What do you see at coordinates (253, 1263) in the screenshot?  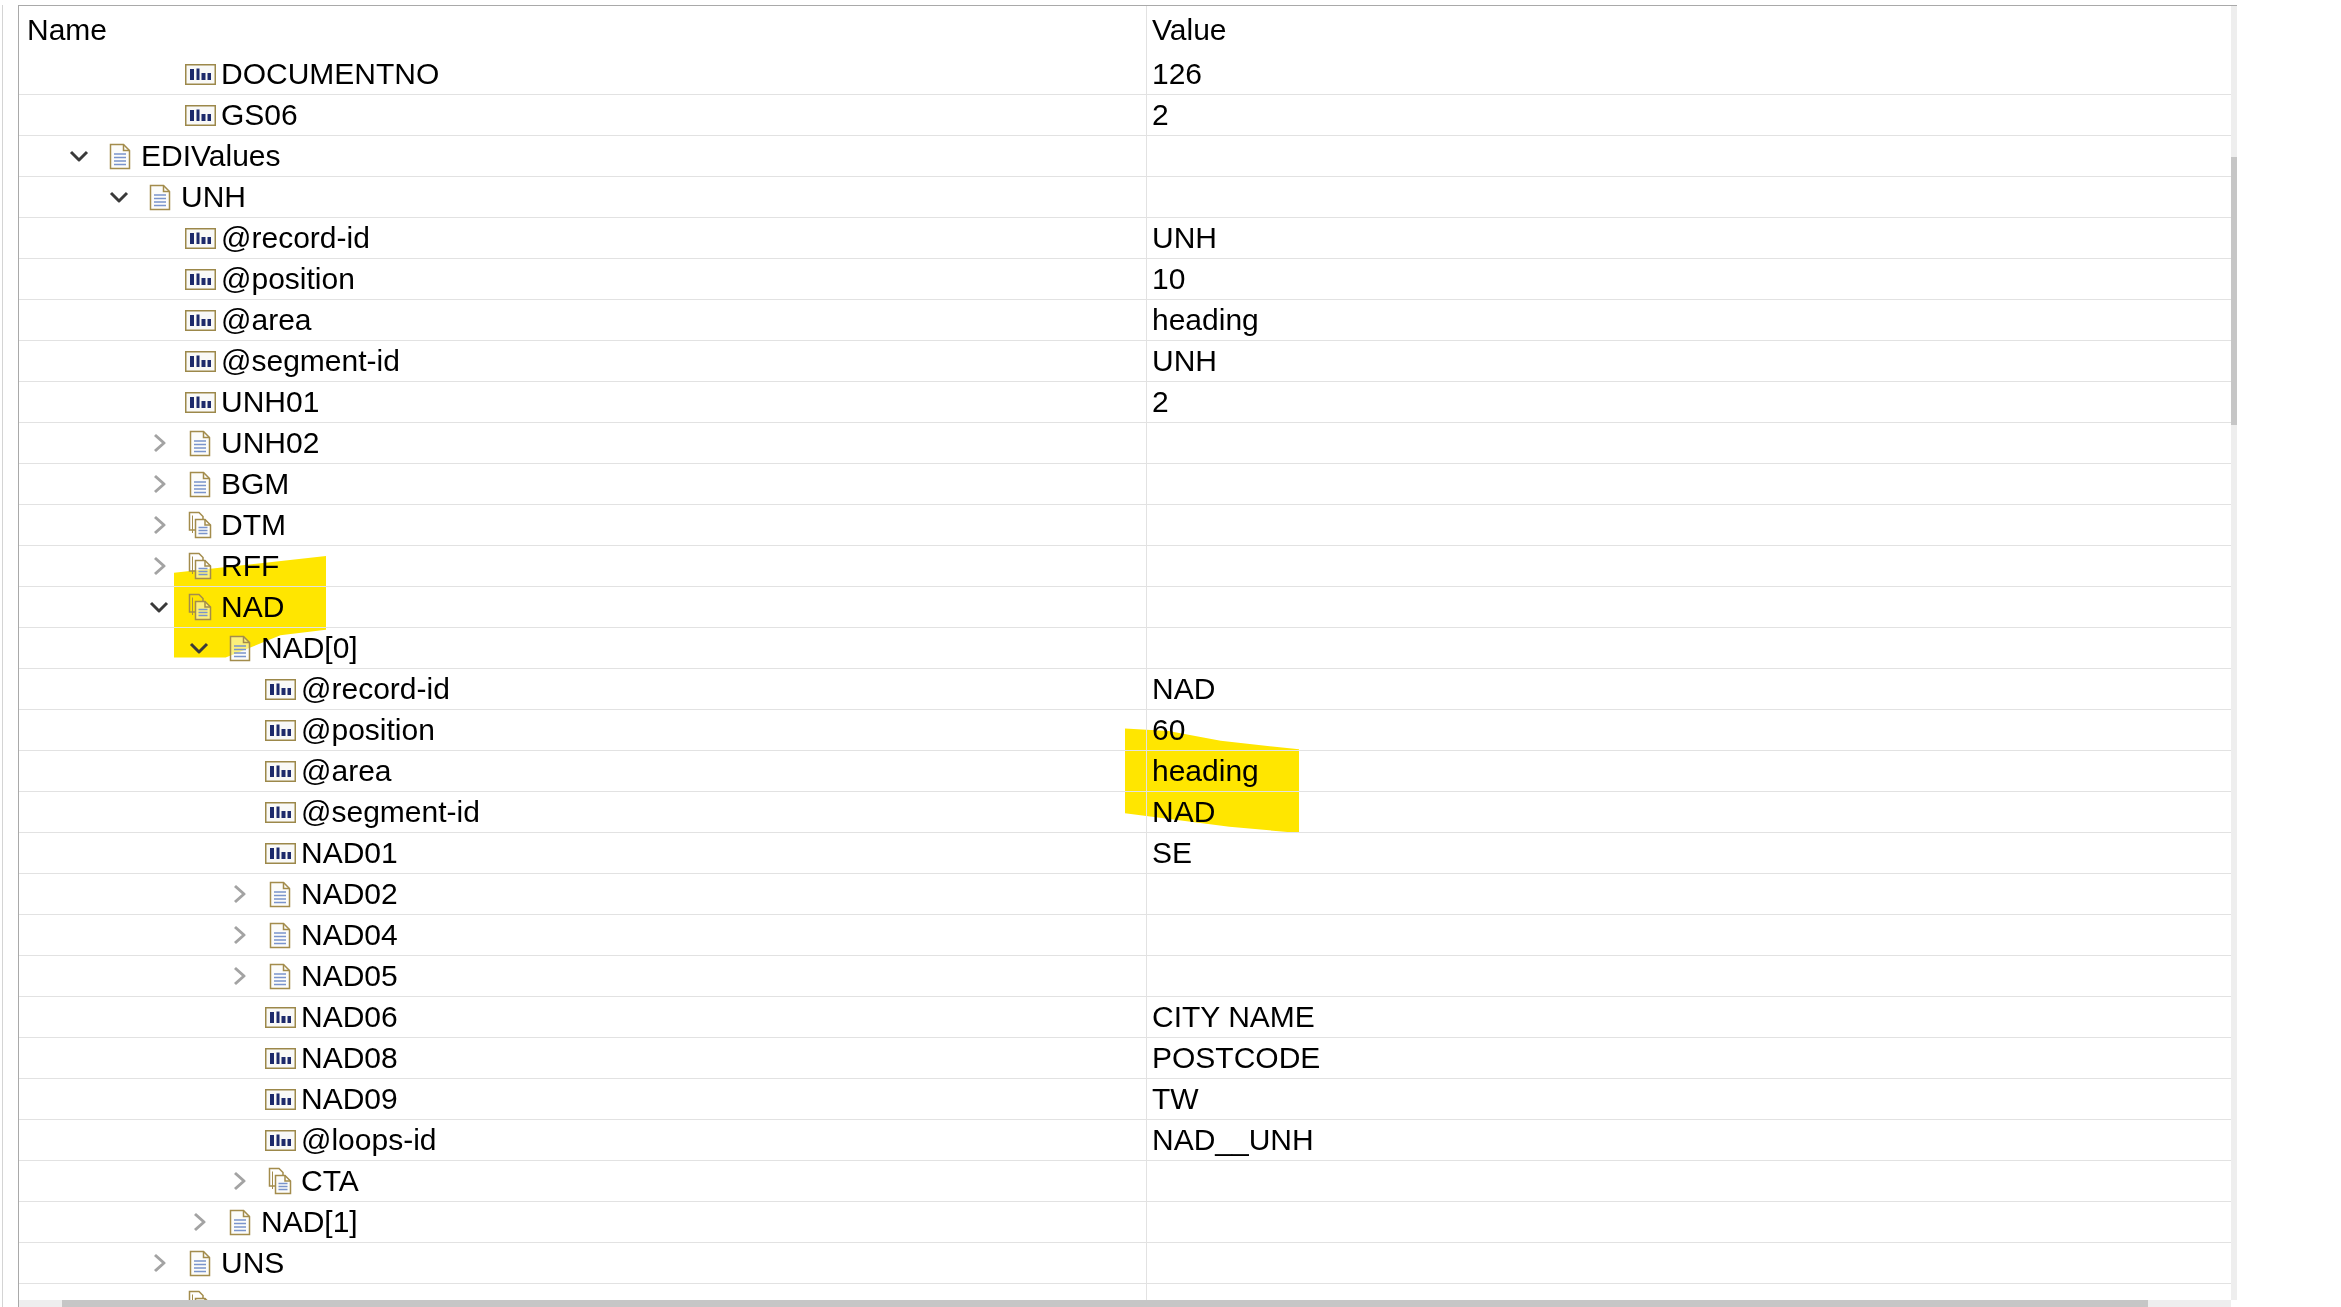 I see `node-name: UNS` at bounding box center [253, 1263].